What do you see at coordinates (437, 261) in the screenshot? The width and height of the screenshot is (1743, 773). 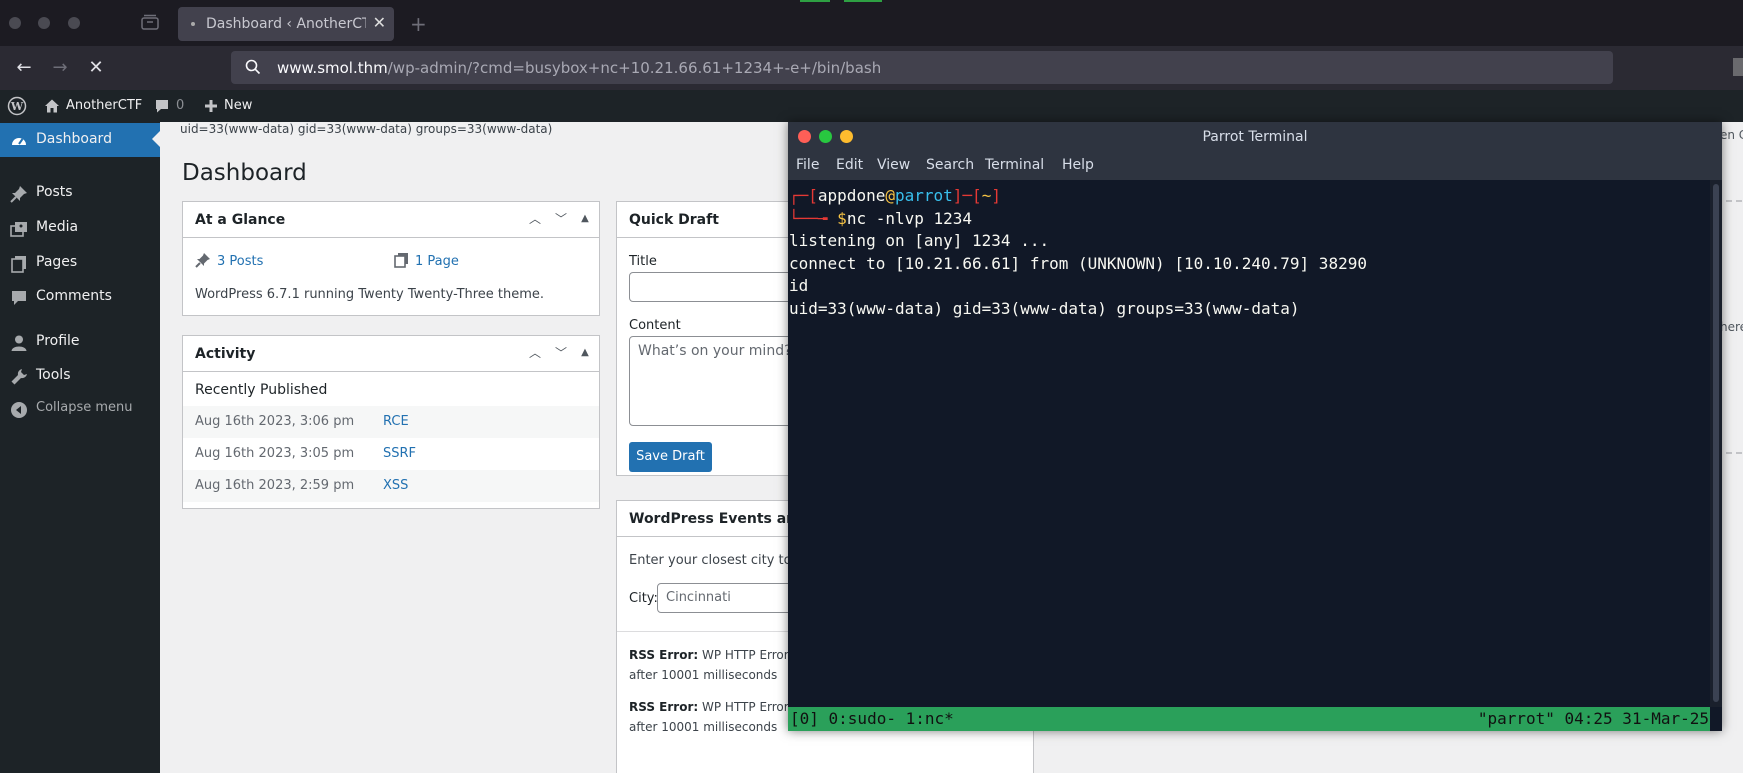 I see `pages-count: 1 Page` at bounding box center [437, 261].